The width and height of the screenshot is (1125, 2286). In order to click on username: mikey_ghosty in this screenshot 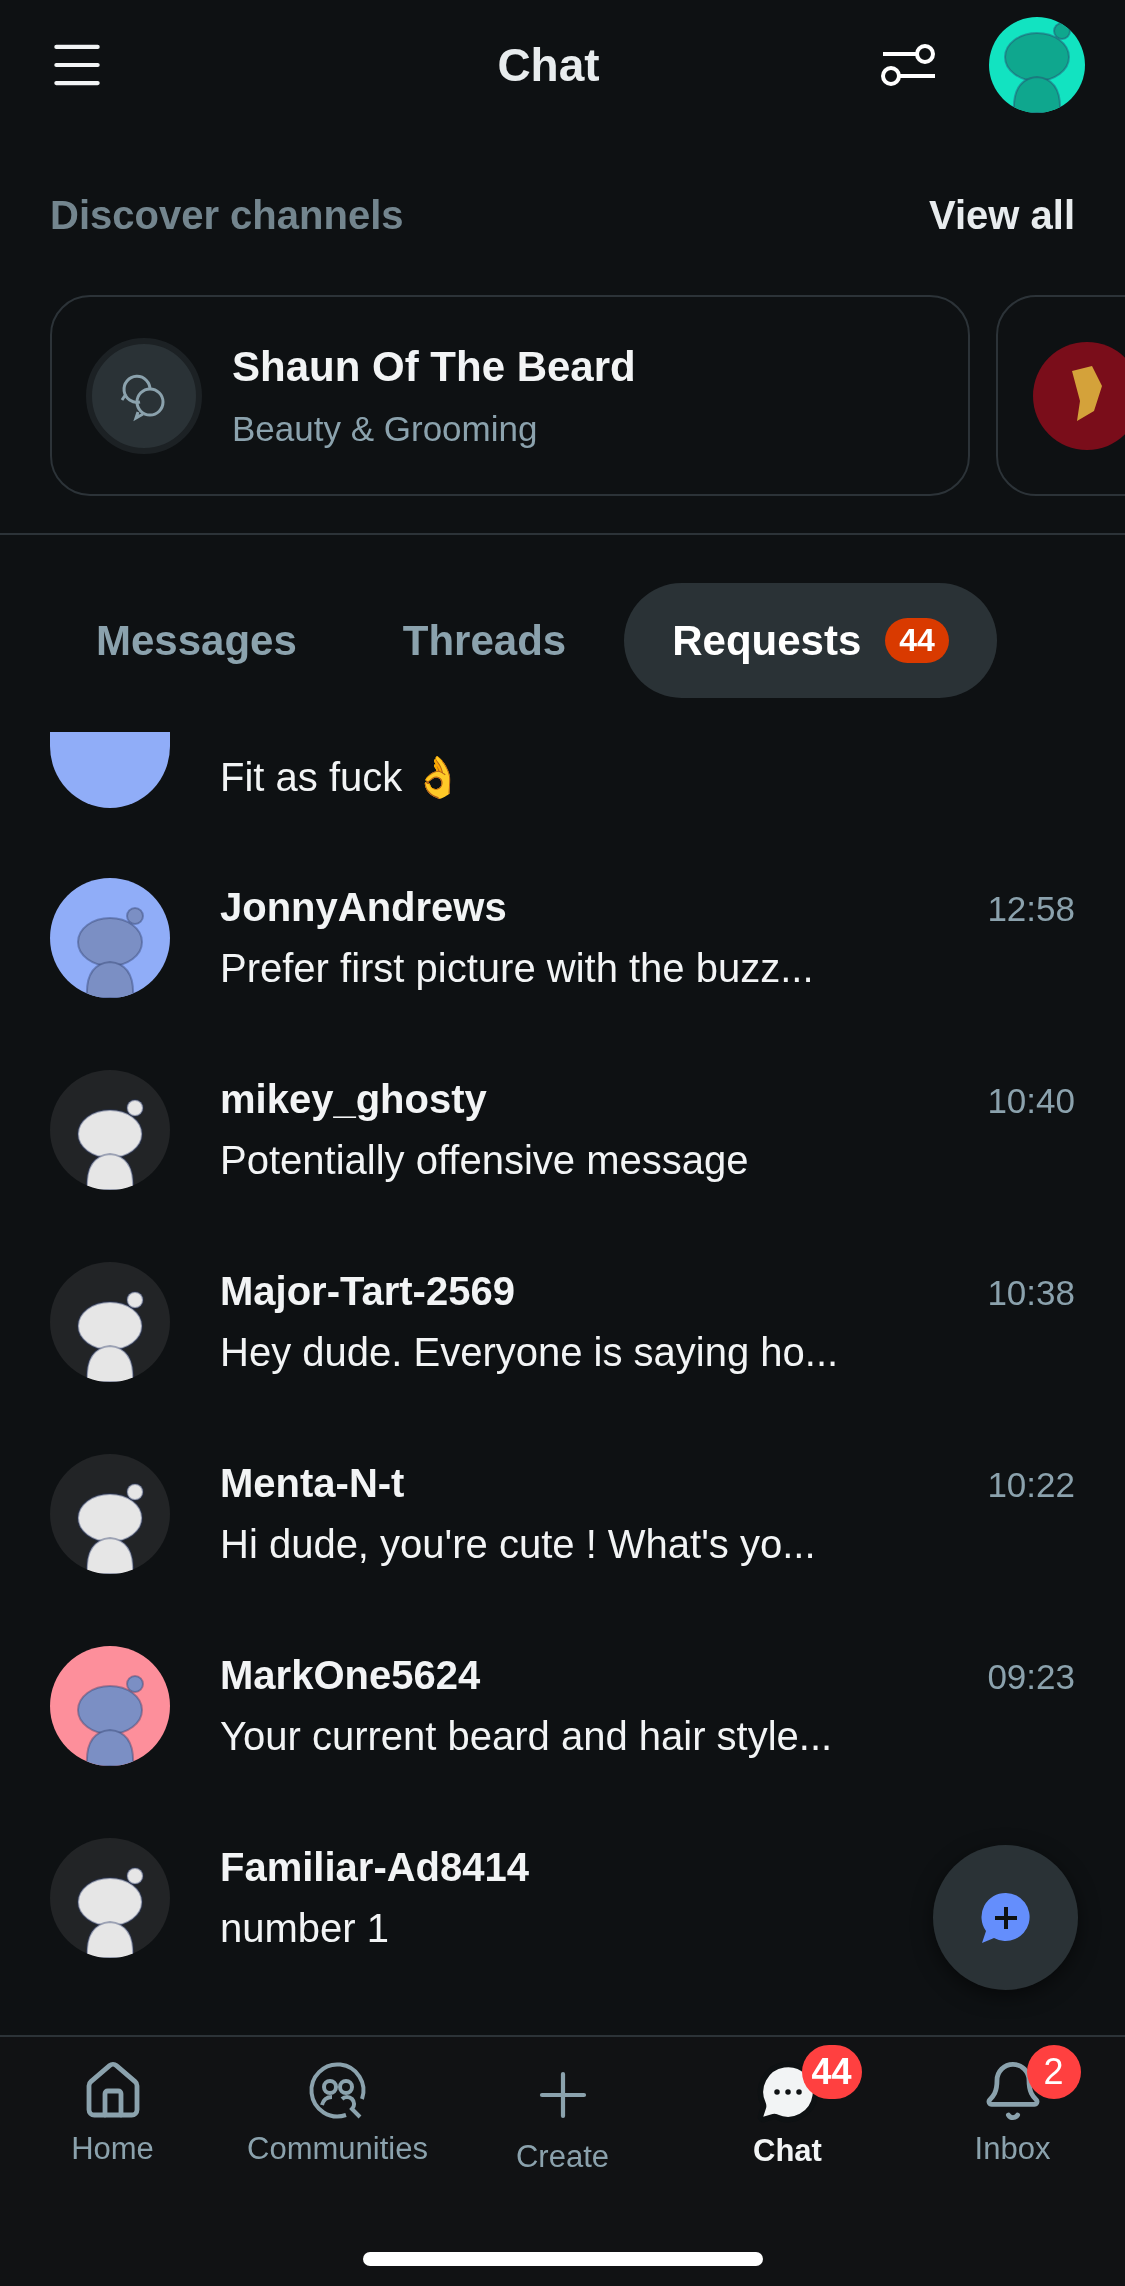, I will do `click(353, 1099)`.